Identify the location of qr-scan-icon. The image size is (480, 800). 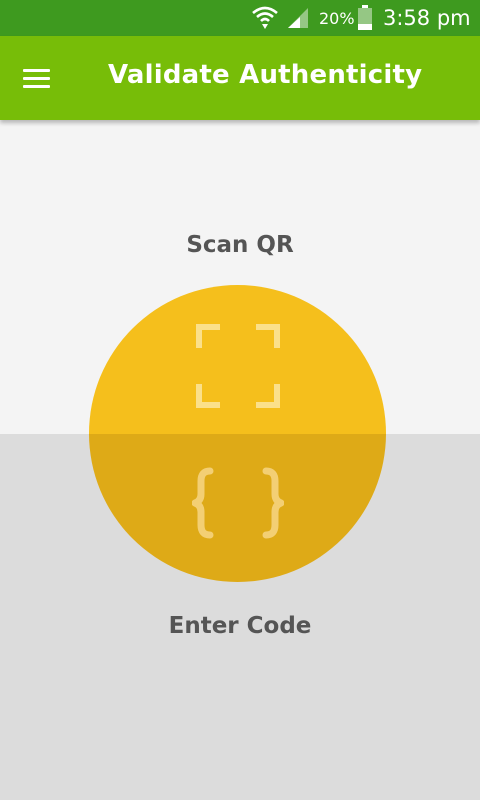
(238, 366).